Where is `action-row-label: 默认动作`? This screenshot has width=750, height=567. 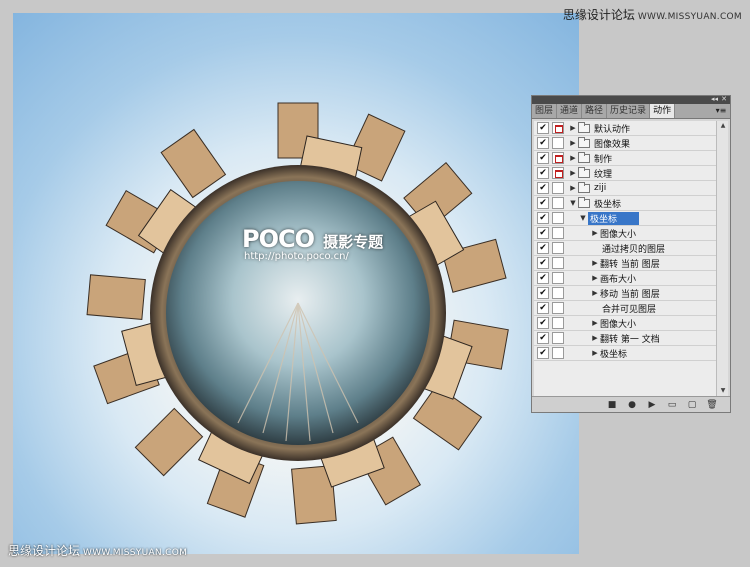
action-row-label: 默认动作 is located at coordinates (612, 129).